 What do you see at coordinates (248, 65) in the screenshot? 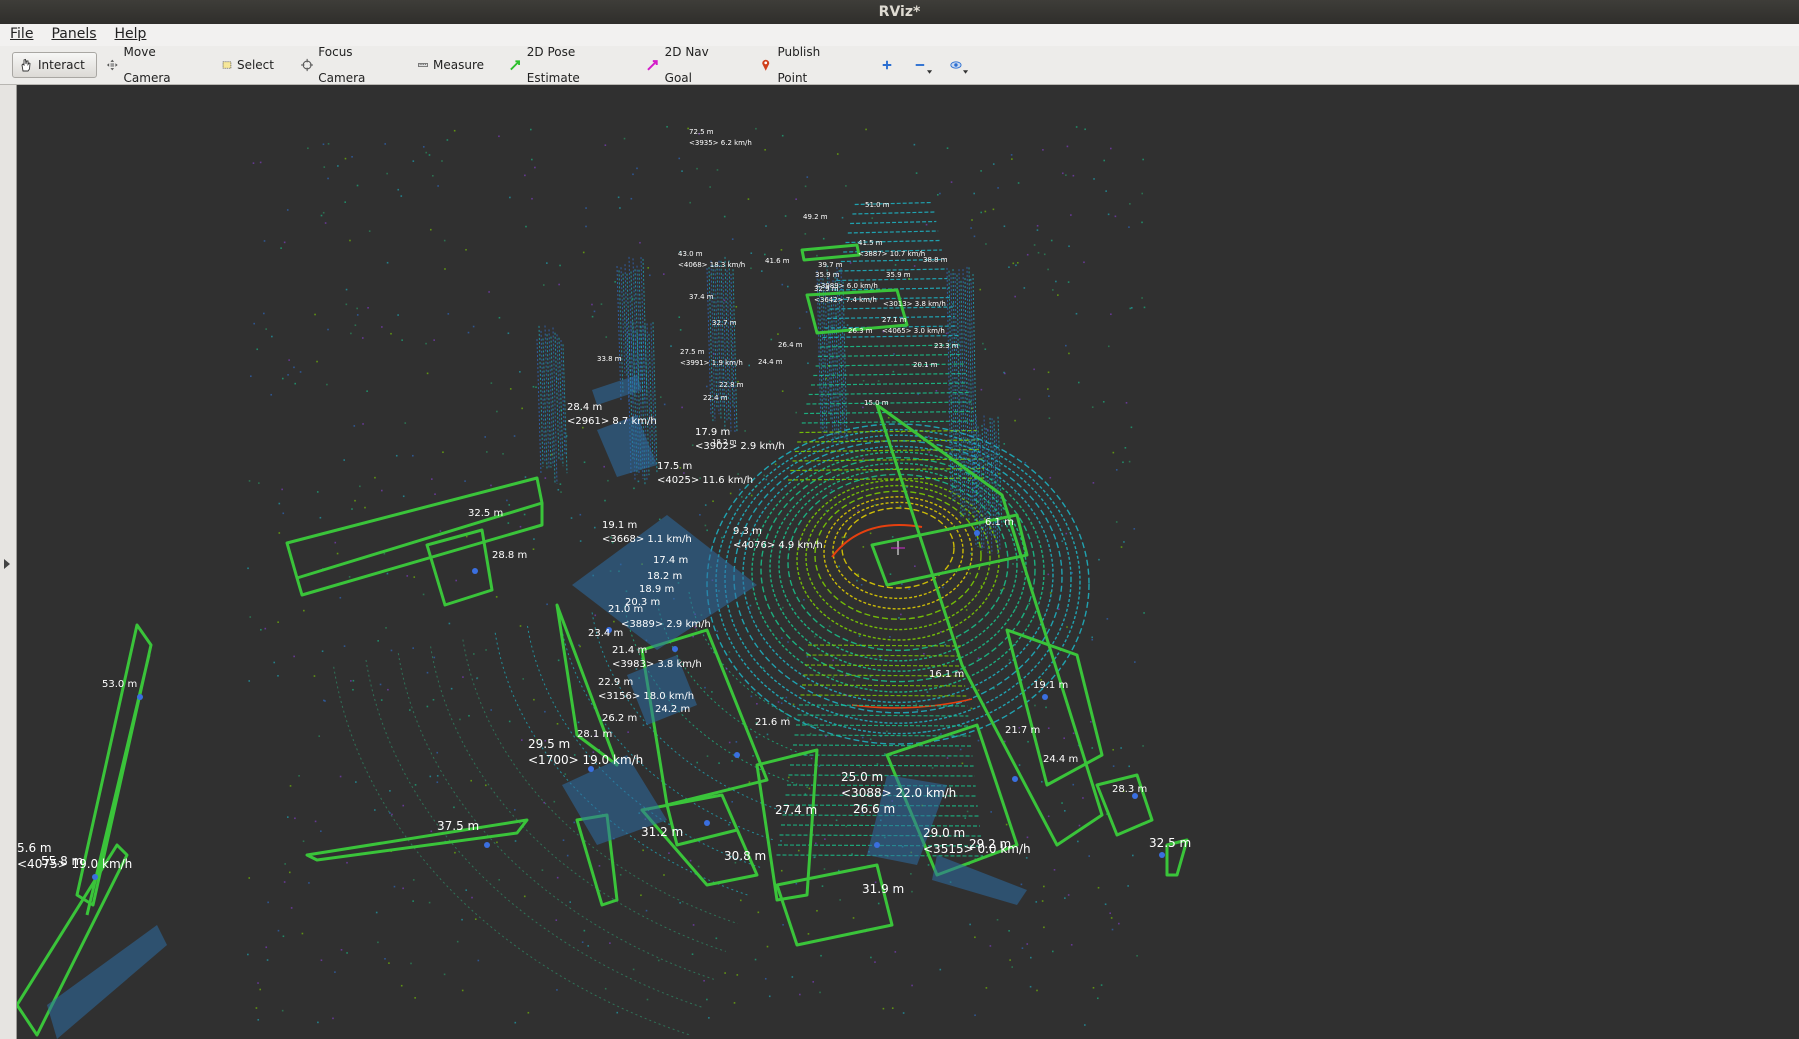
I see `select-tool-button: Select` at bounding box center [248, 65].